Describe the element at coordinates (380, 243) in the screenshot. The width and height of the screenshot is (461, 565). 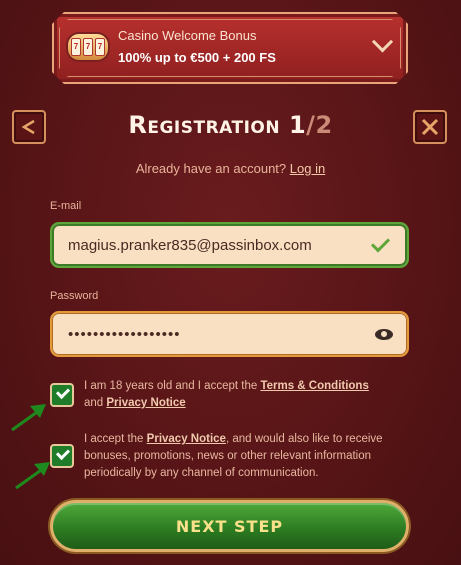
I see `valid-check-icon` at that location.